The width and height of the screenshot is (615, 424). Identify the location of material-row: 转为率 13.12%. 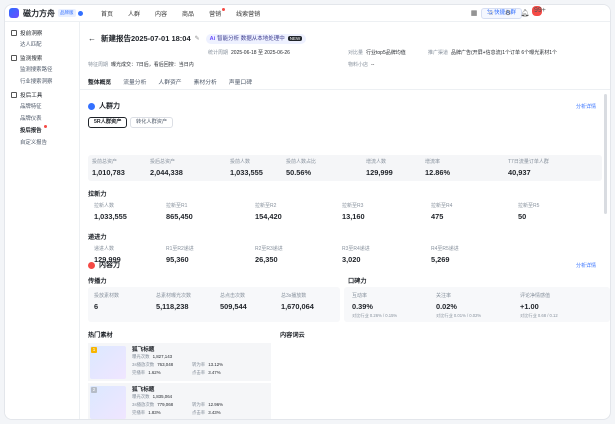
(207, 365).